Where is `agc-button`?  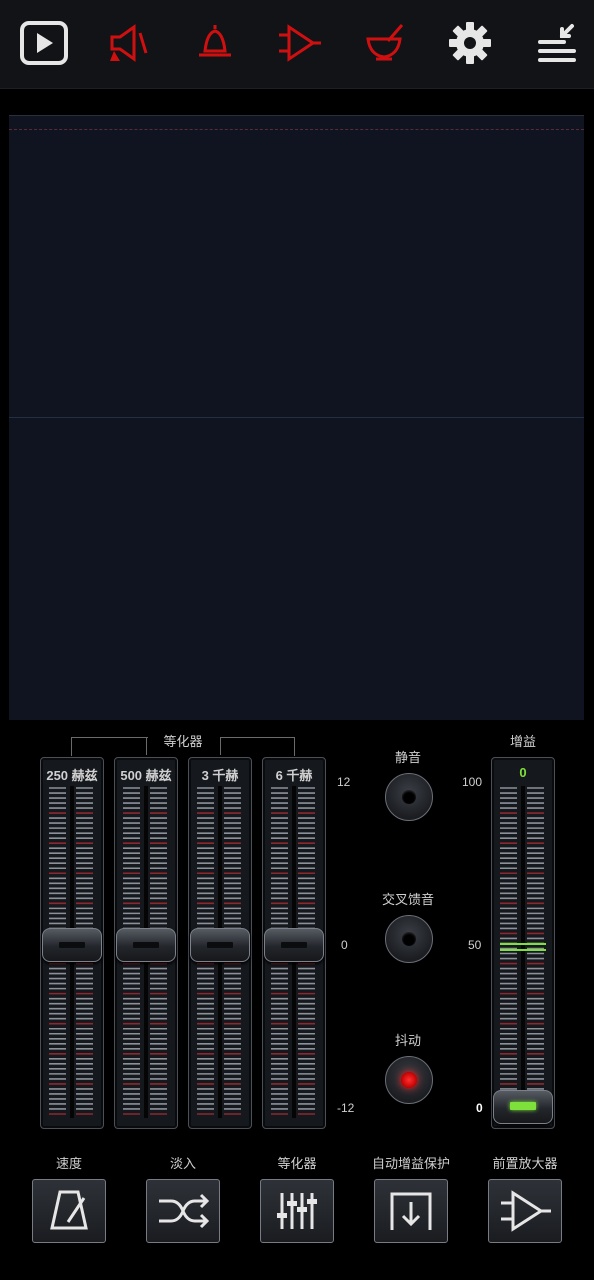
agc-button is located at coordinates (411, 1211).